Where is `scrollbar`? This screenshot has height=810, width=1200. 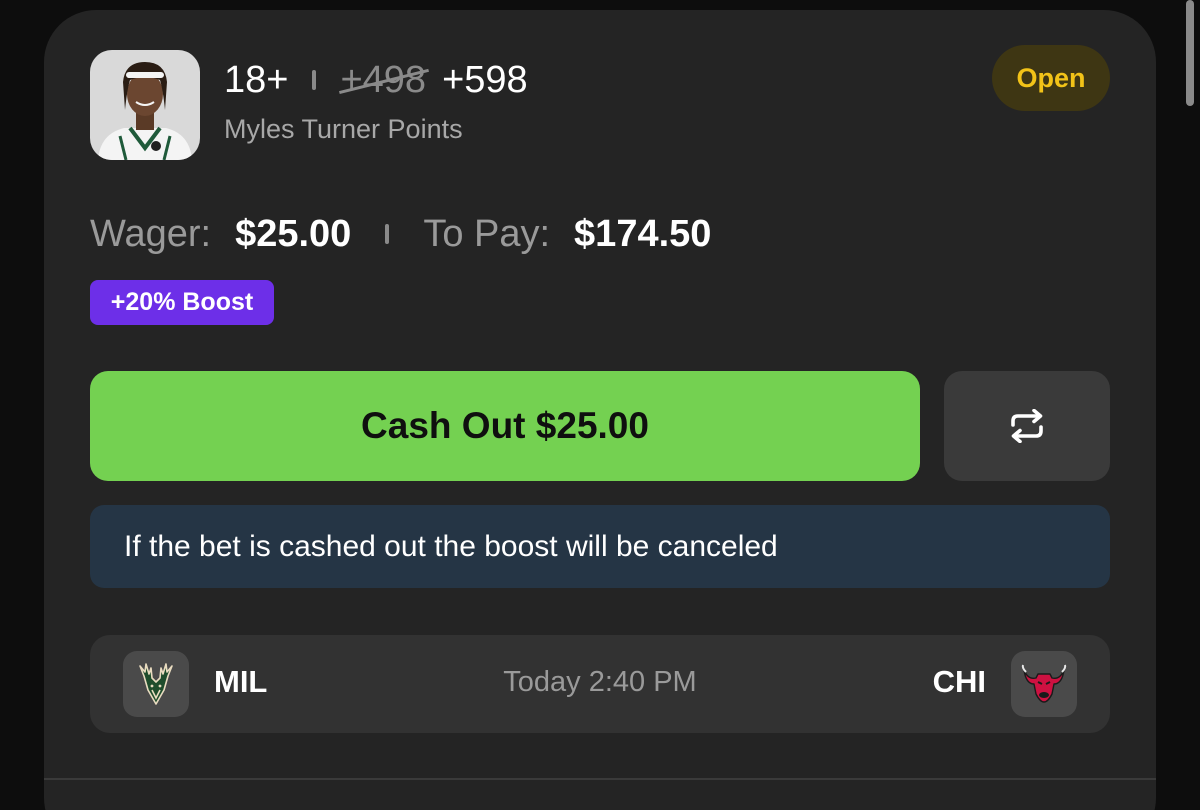
scrollbar is located at coordinates (1190, 53).